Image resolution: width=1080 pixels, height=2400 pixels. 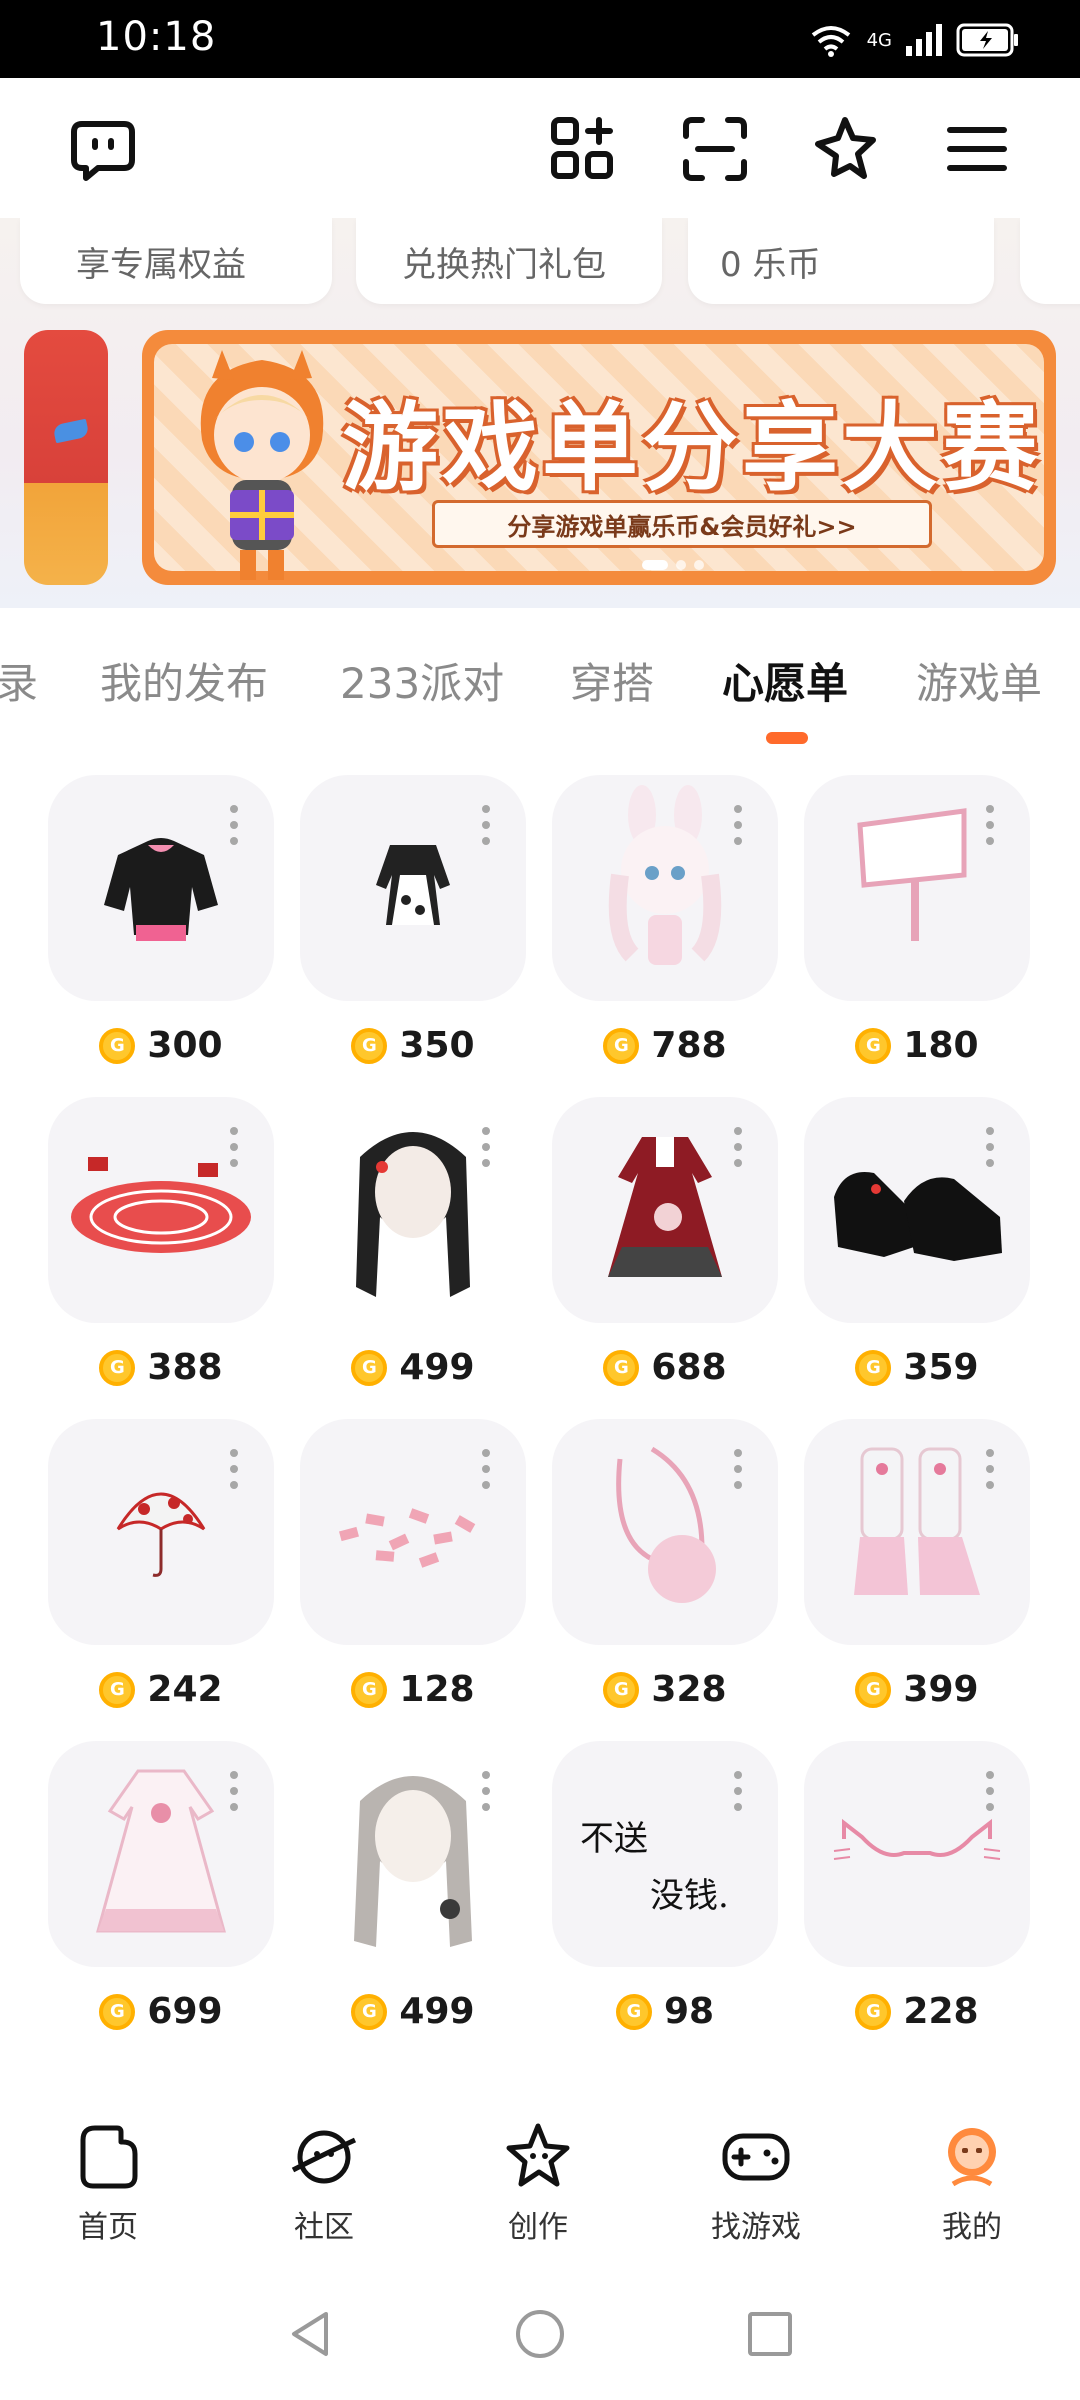 What do you see at coordinates (161, 264) in the screenshot?
I see `benefit-label: 享专属权益` at bounding box center [161, 264].